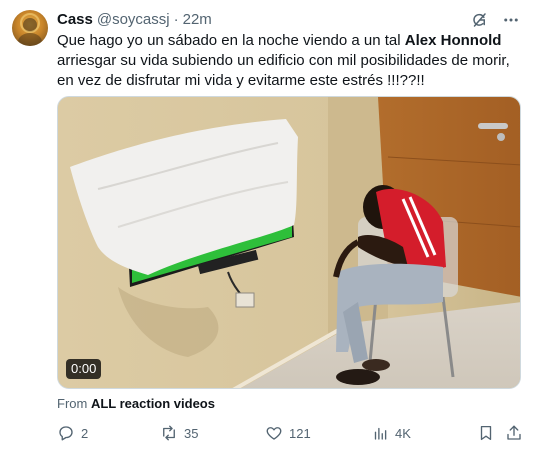 This screenshot has height=449, width=536. I want to click on action-bar: 2 35 121 4K, so click(290, 433).